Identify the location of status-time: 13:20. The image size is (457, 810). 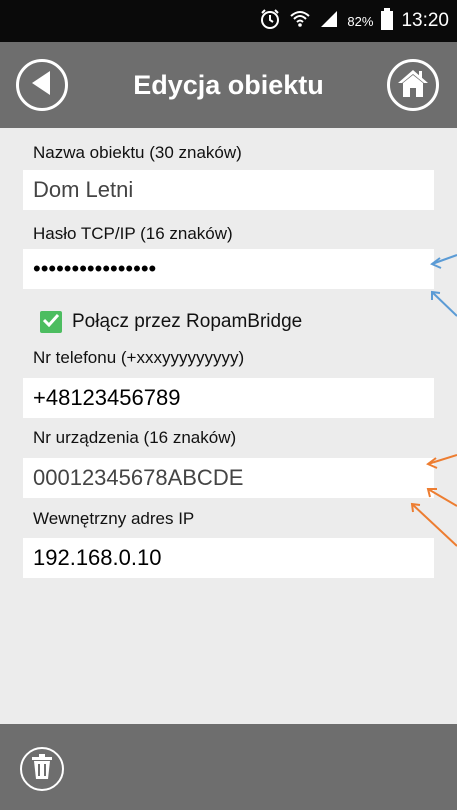
(425, 20).